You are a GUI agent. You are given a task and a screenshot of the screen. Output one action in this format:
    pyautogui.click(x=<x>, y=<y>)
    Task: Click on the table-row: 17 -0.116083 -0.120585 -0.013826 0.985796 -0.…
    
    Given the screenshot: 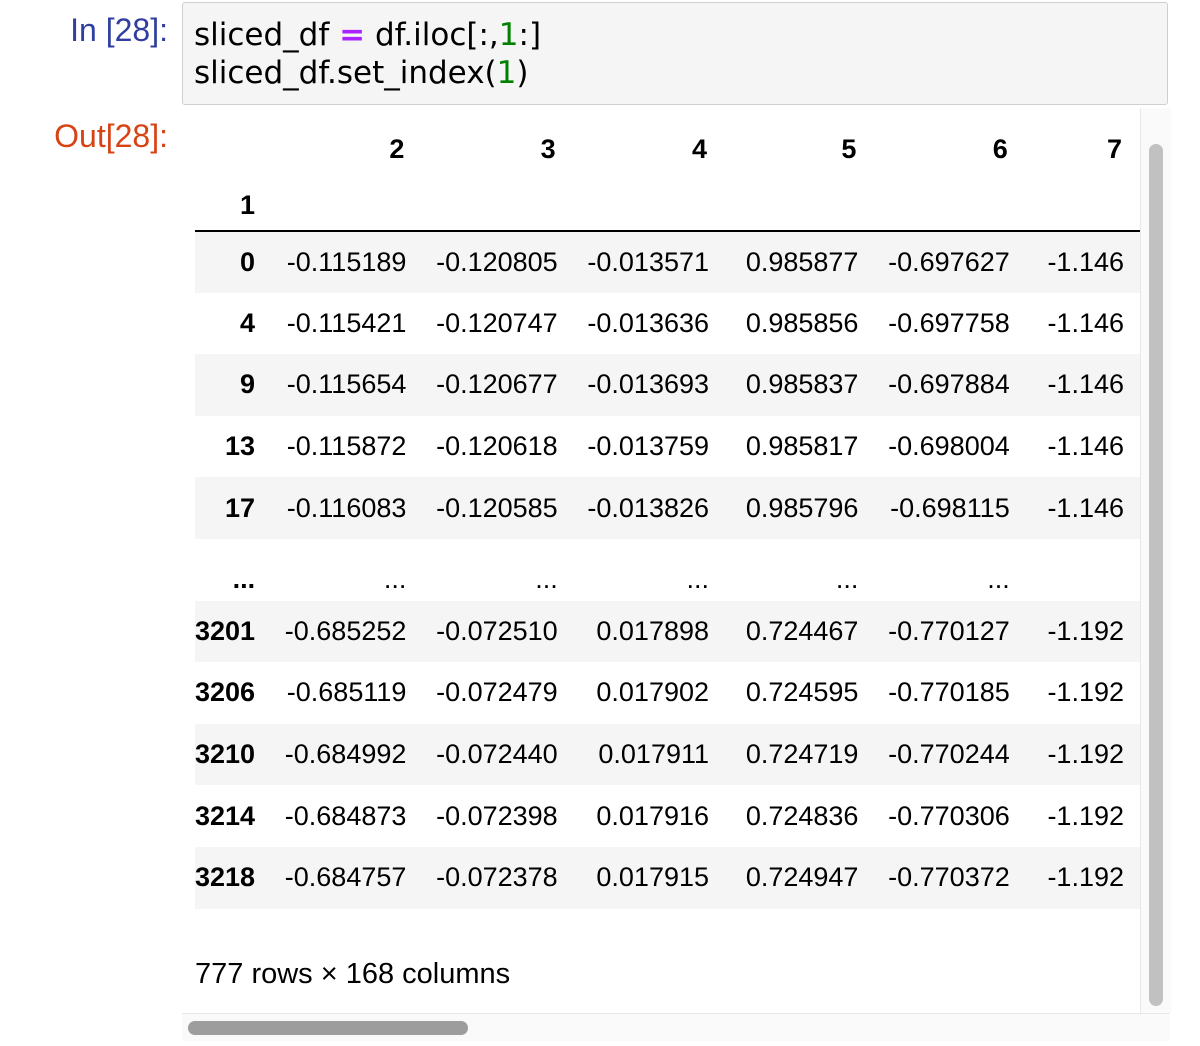 What is the action you would take?
    pyautogui.click(x=667, y=508)
    